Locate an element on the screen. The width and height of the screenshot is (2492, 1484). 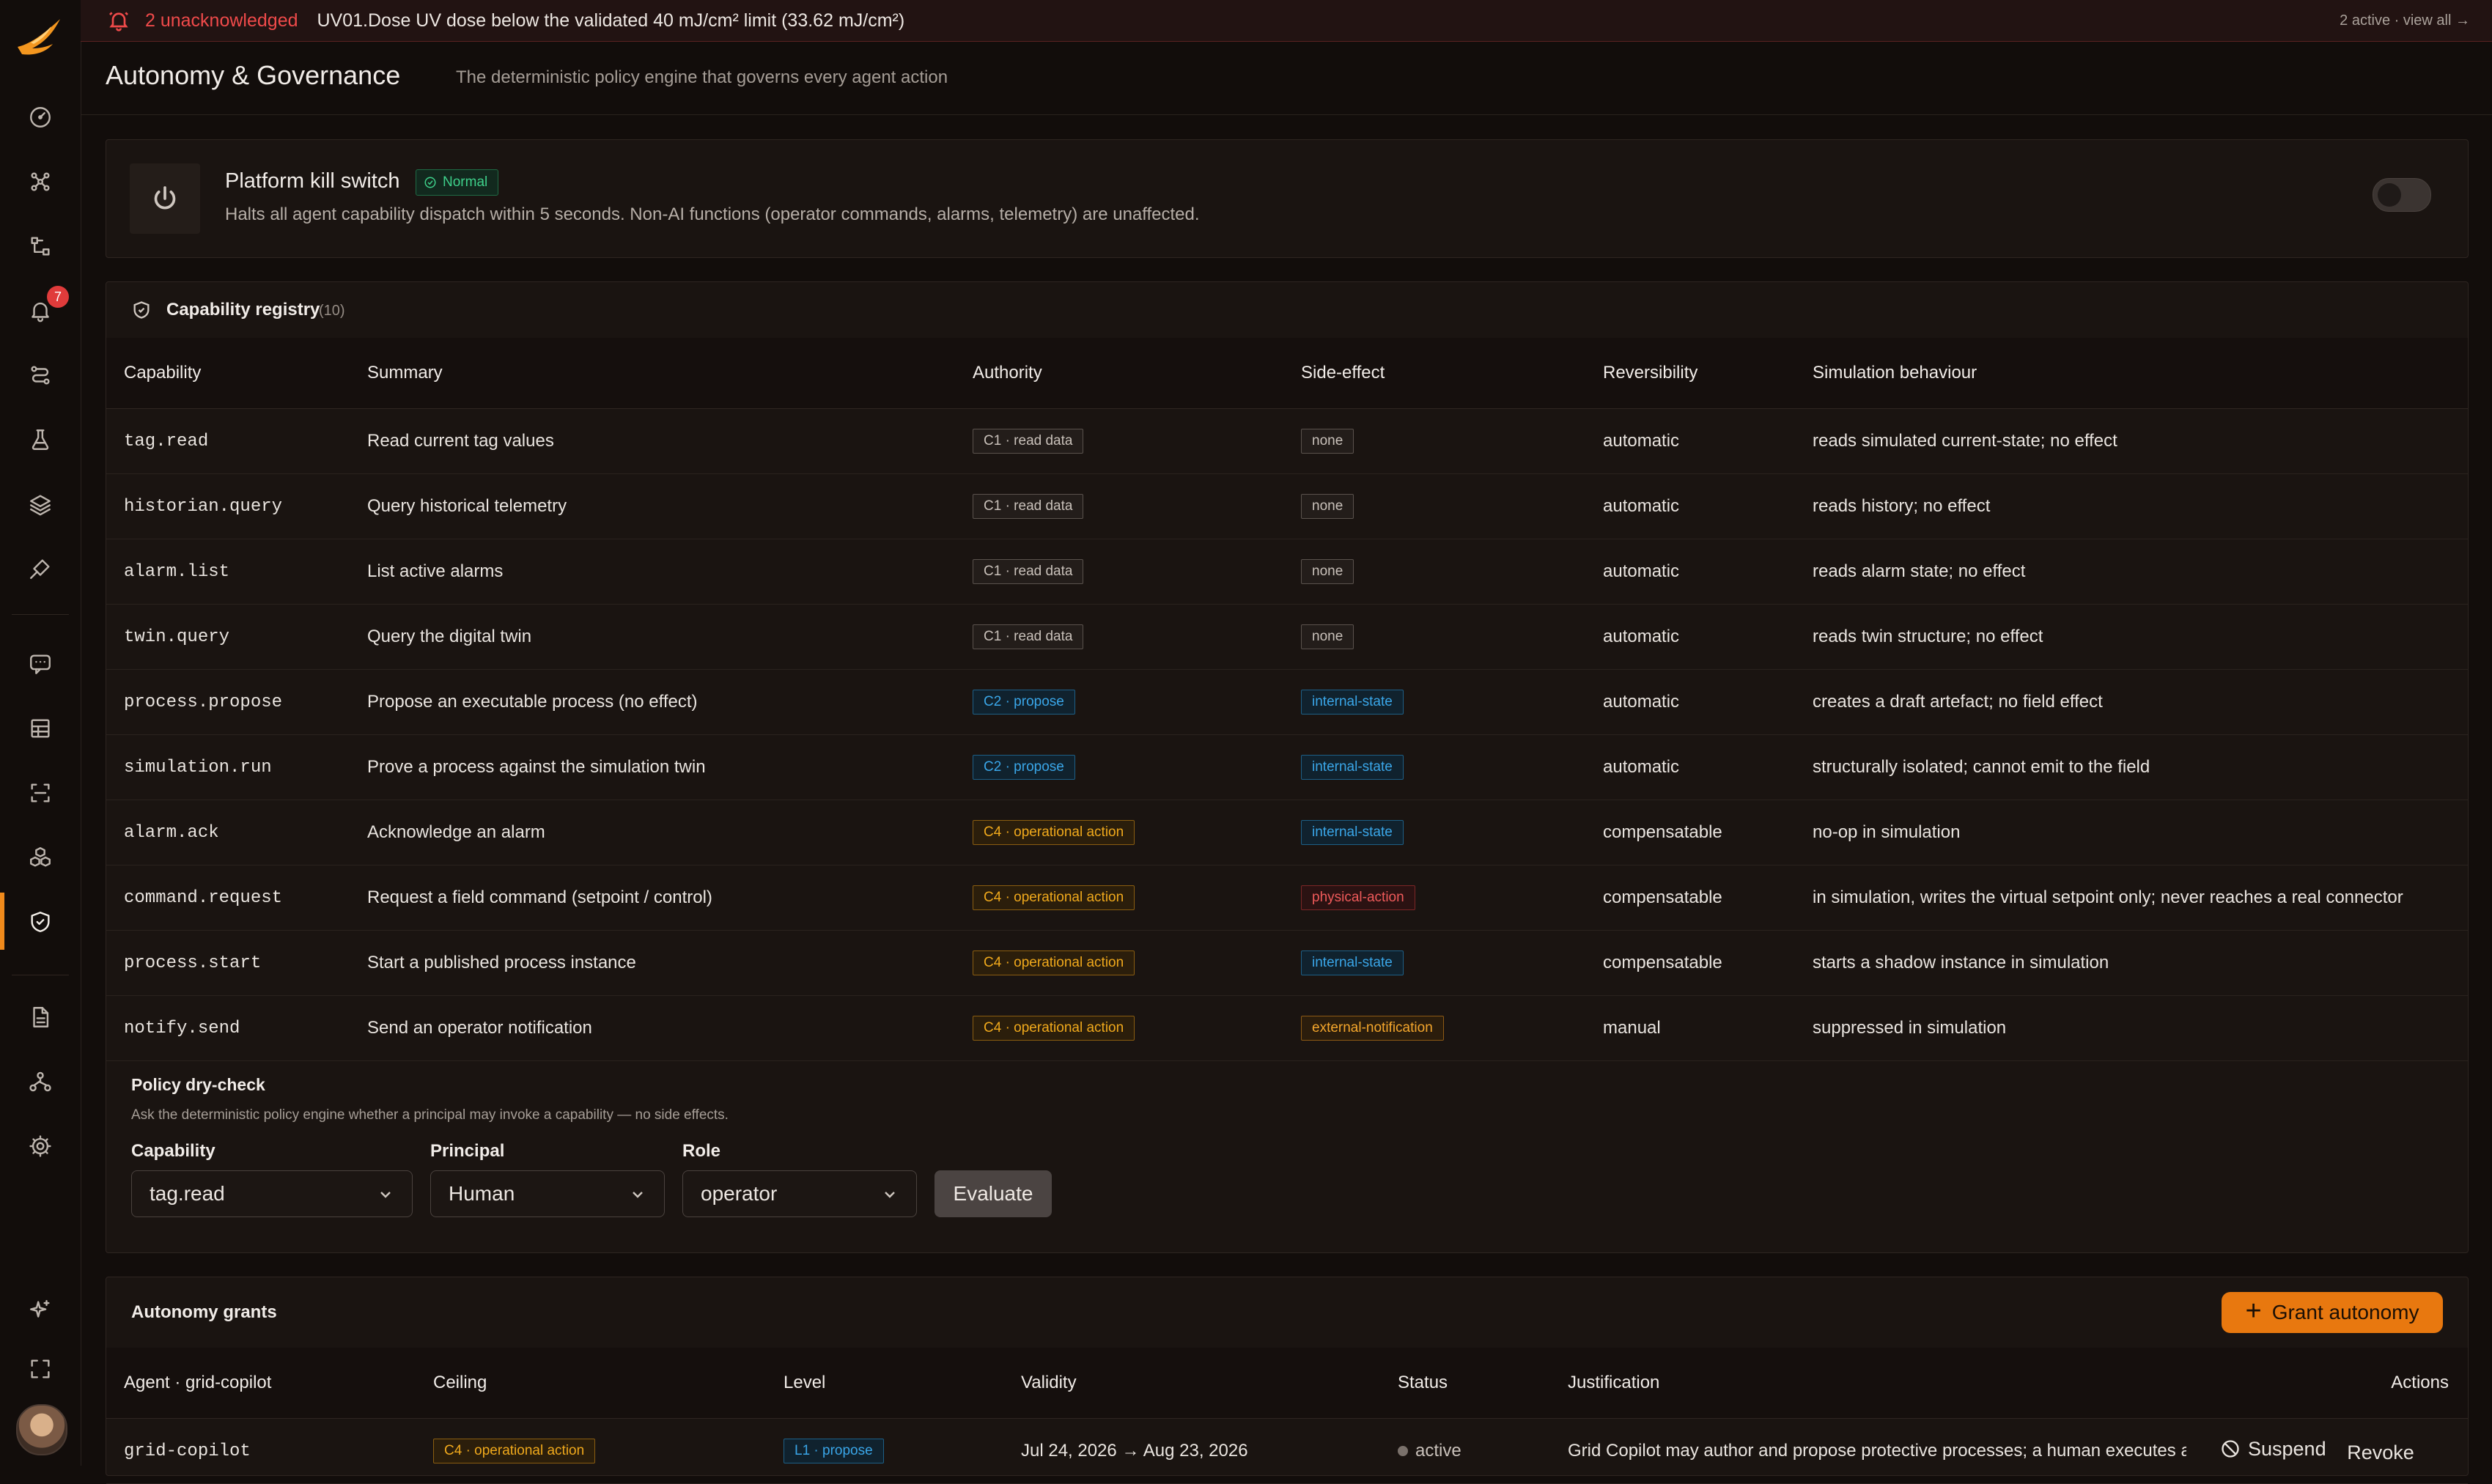
layers-icon is located at coordinates (40, 504).